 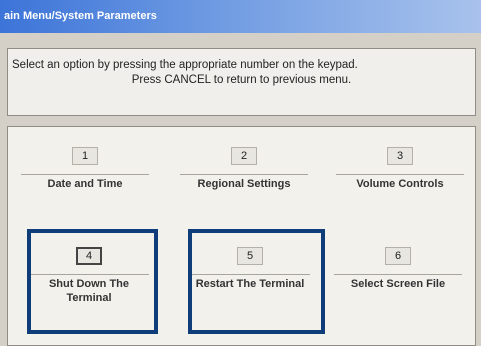 I want to click on option-date-and-time: 1 Date and Time, so click(x=85, y=177).